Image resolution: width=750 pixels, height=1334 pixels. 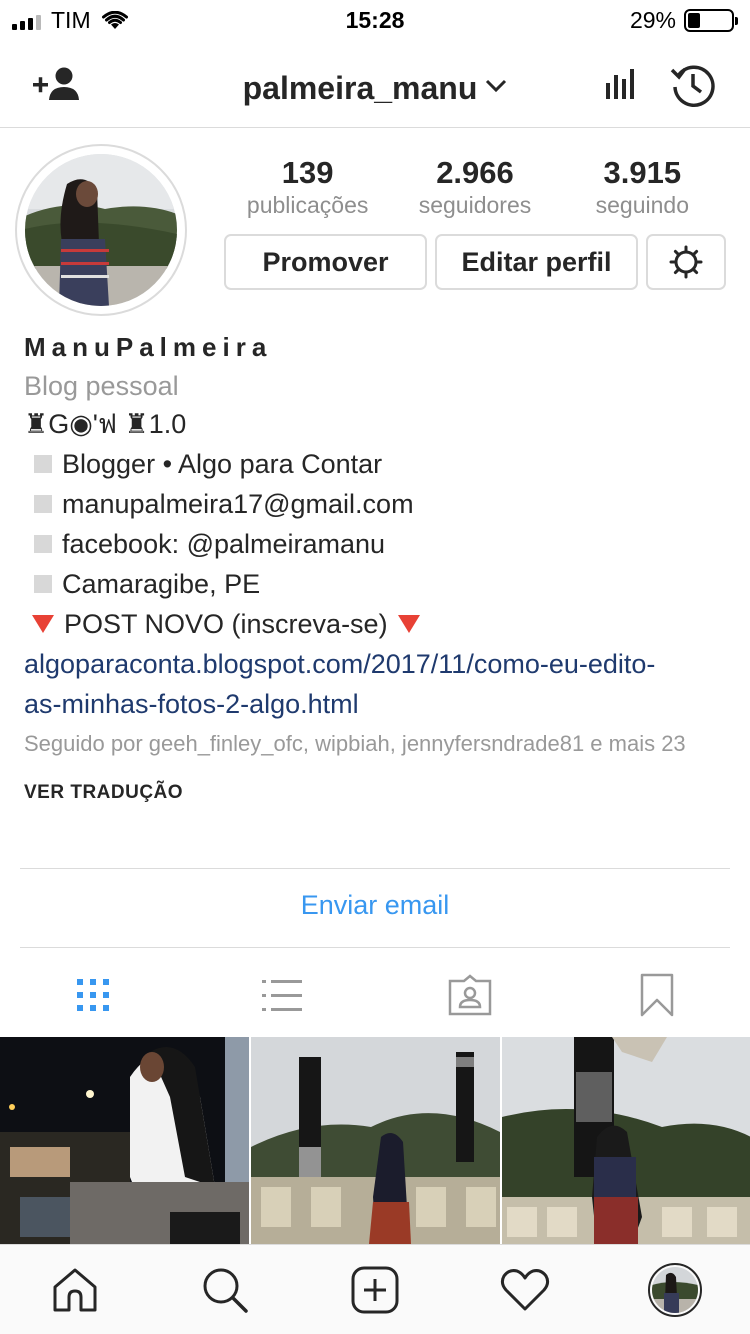 I want to click on bio-link-line-2: as-minhas-fotos-2-algo.html, so click(x=191, y=704).